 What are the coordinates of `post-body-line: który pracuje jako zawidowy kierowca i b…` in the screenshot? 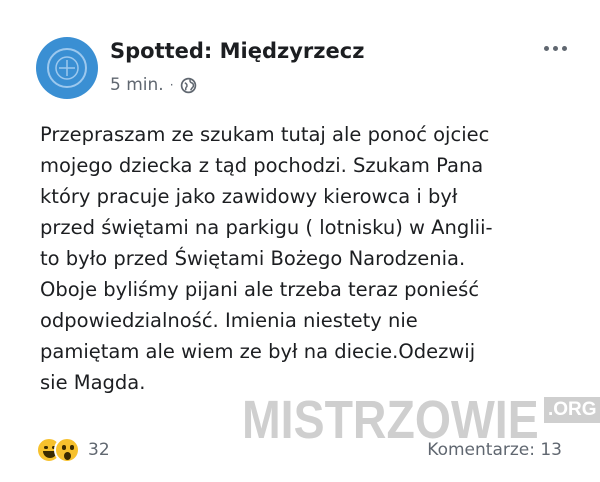 It's located at (249, 196).